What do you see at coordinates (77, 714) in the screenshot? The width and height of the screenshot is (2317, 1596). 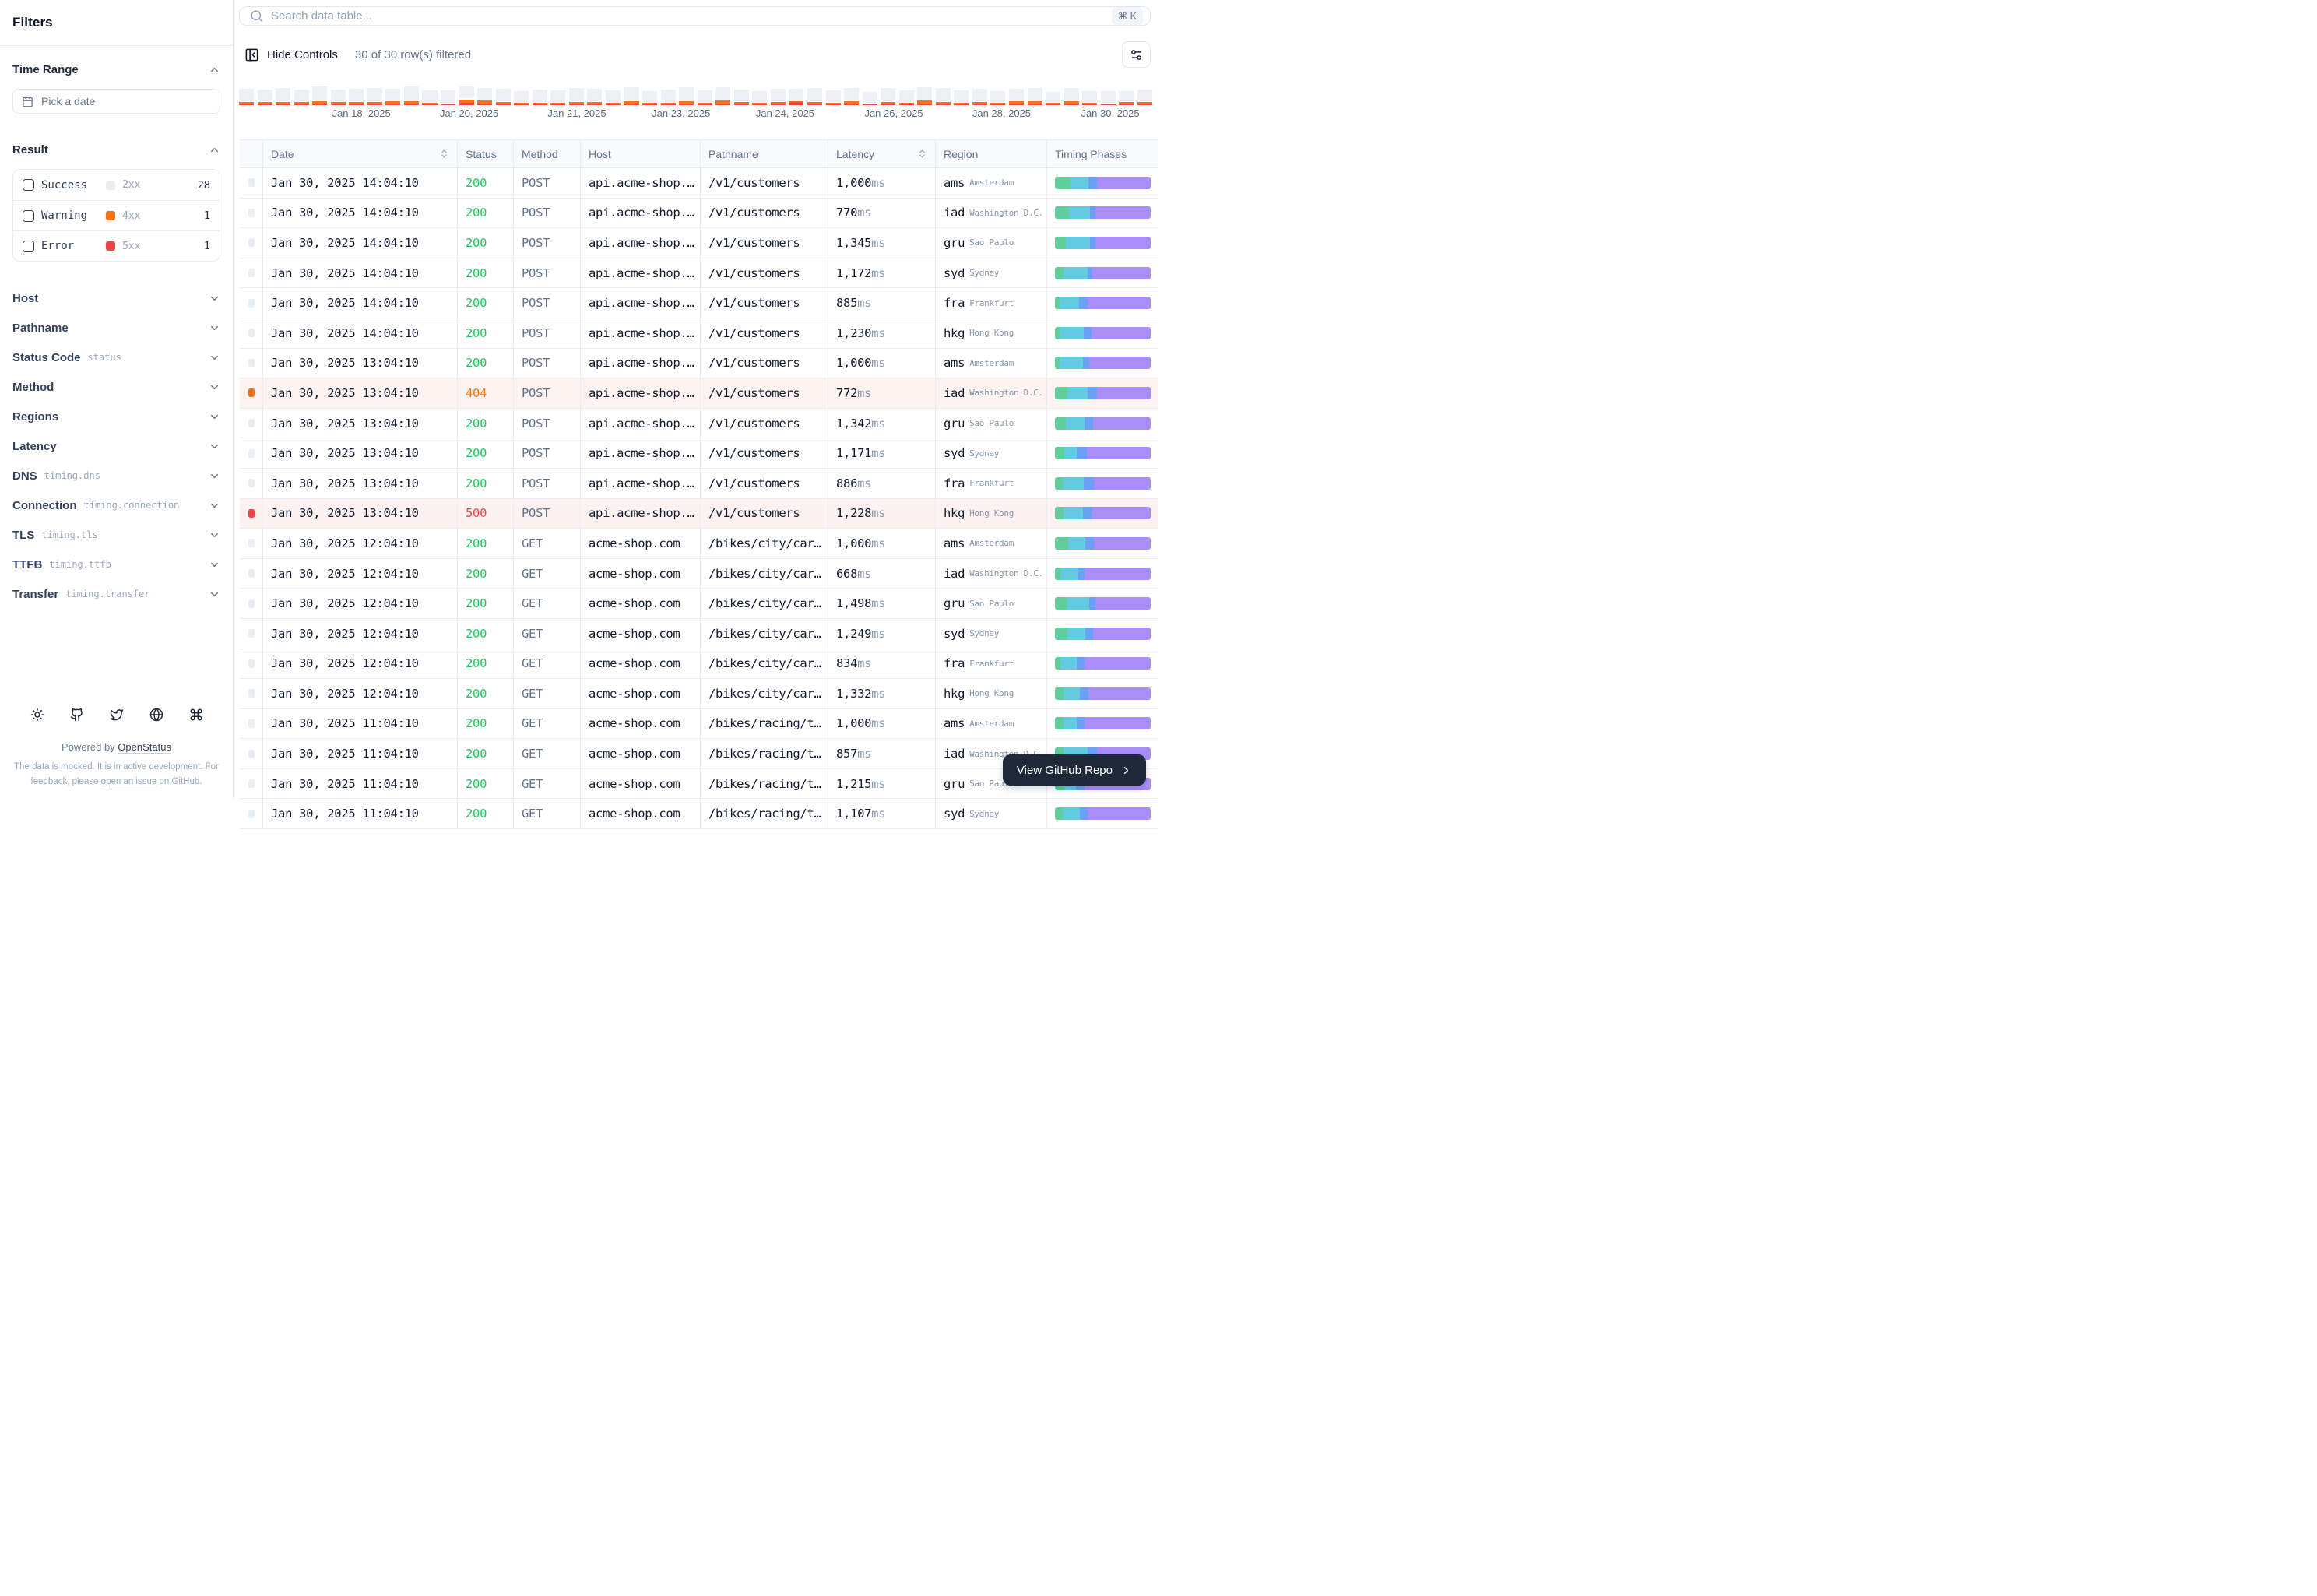 I see `github-icon` at bounding box center [77, 714].